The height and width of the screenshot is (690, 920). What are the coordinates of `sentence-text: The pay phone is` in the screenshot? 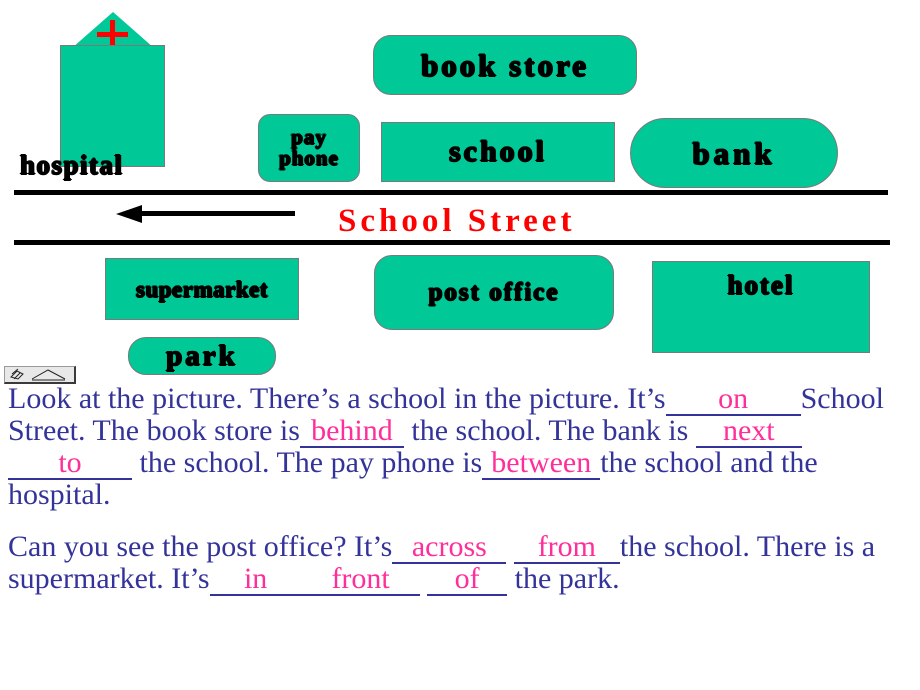 It's located at (379, 462).